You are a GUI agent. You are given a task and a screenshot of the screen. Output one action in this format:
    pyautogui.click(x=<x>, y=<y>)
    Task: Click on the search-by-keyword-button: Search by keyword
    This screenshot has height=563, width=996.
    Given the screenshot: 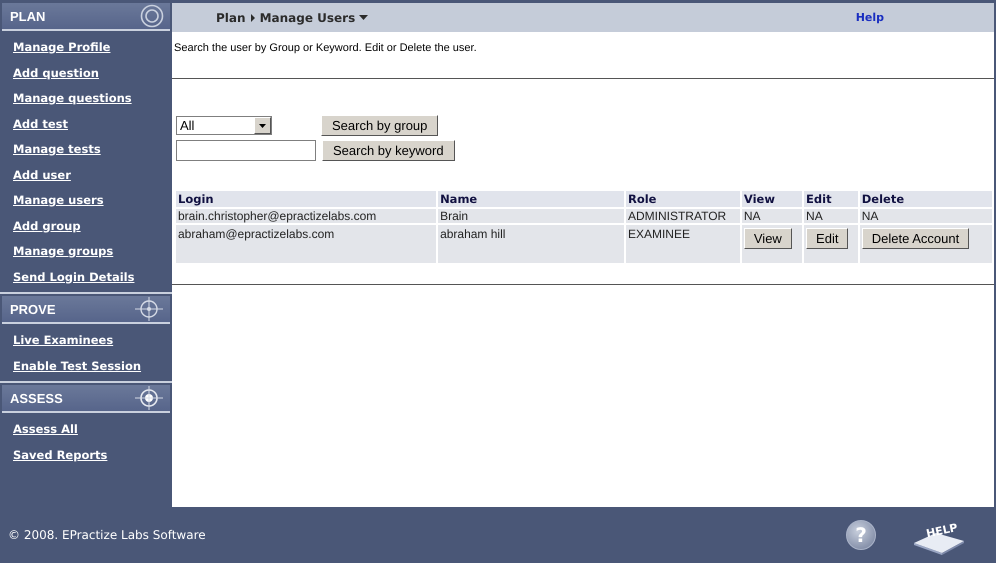 What is the action you would take?
    pyautogui.click(x=388, y=150)
    